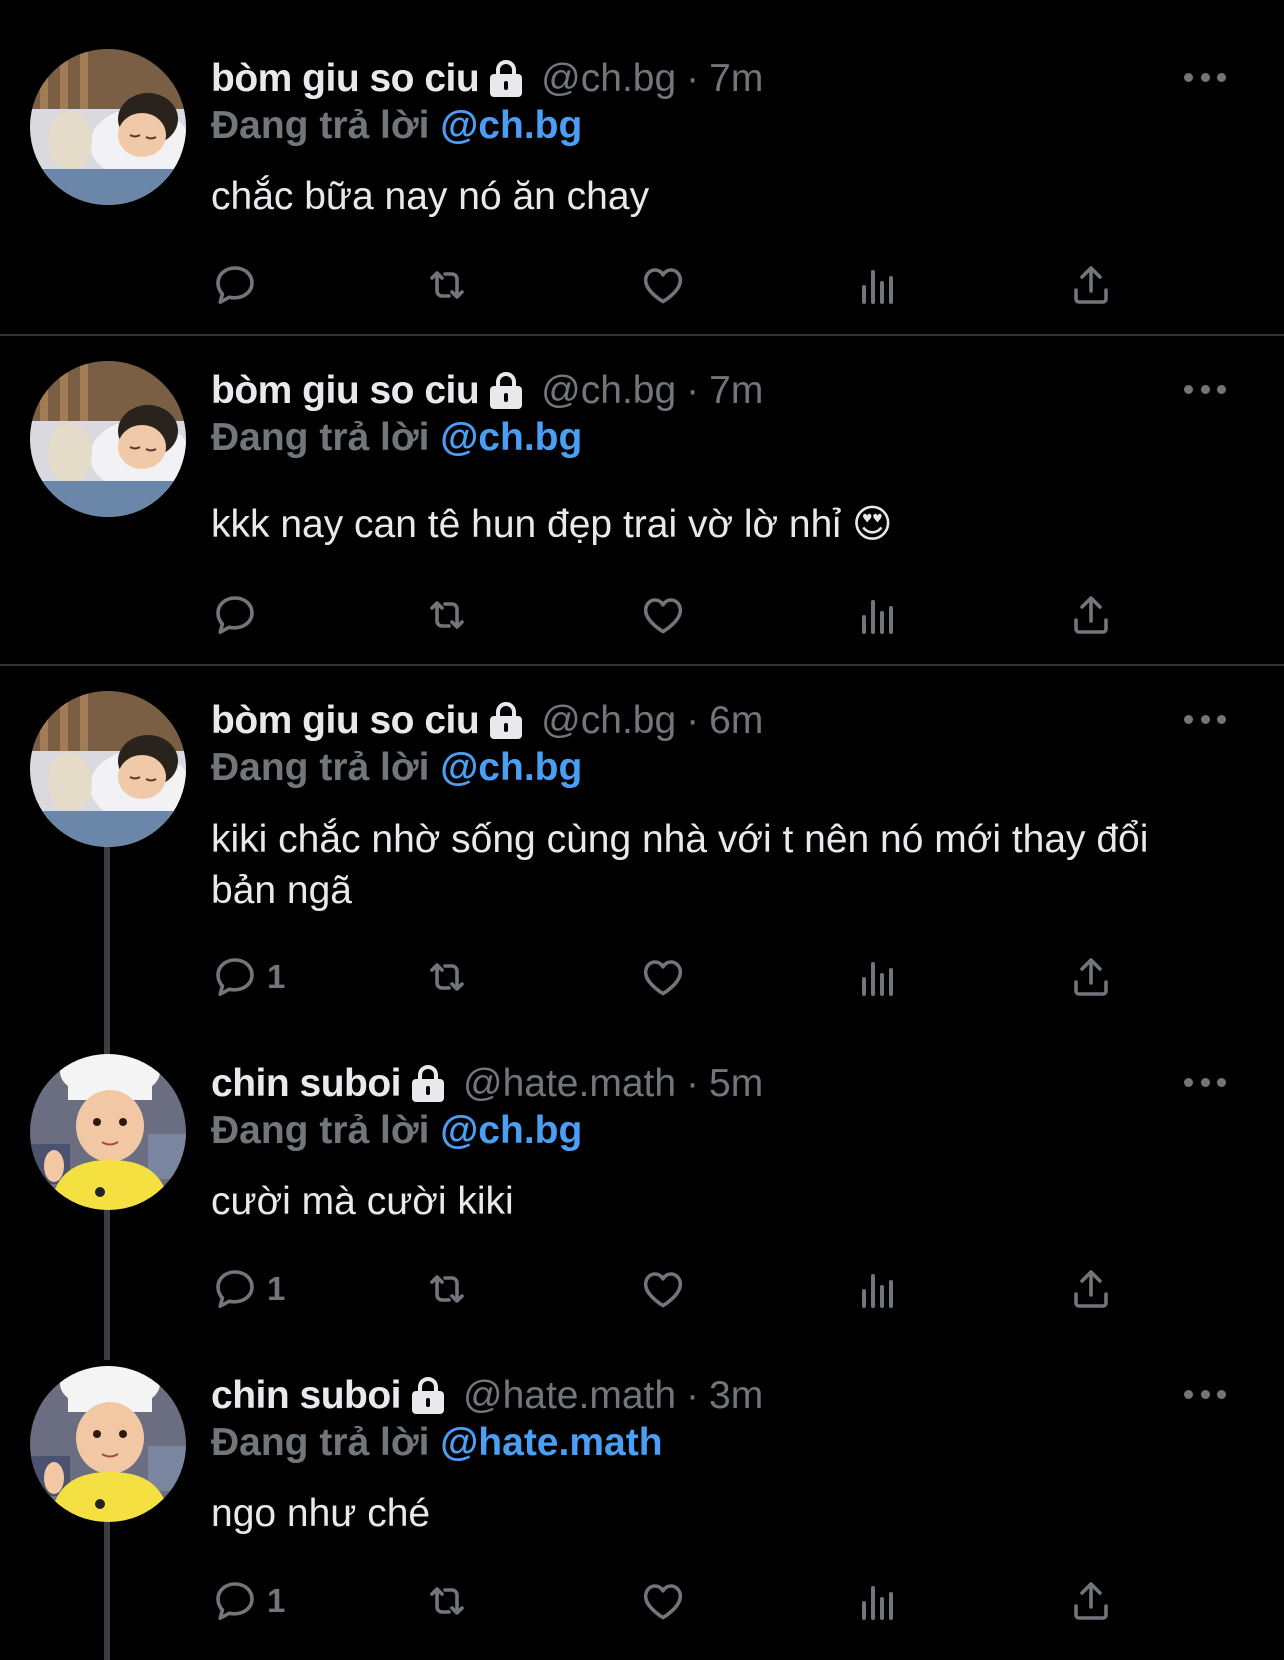 This screenshot has height=1660, width=1284. Describe the element at coordinates (551, 1442) in the screenshot. I see `mention-link: @hate.math` at that location.